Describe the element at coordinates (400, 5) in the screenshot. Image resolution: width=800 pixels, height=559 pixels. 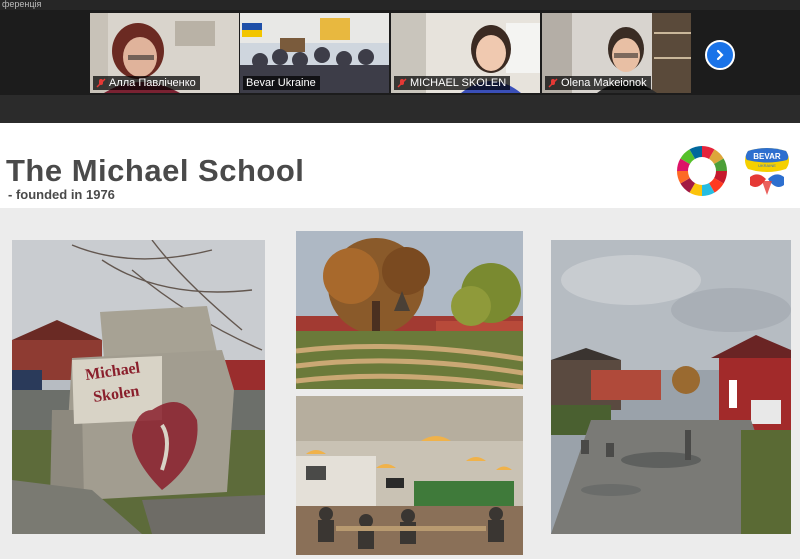
I see `window-title-strip: ференція` at that location.